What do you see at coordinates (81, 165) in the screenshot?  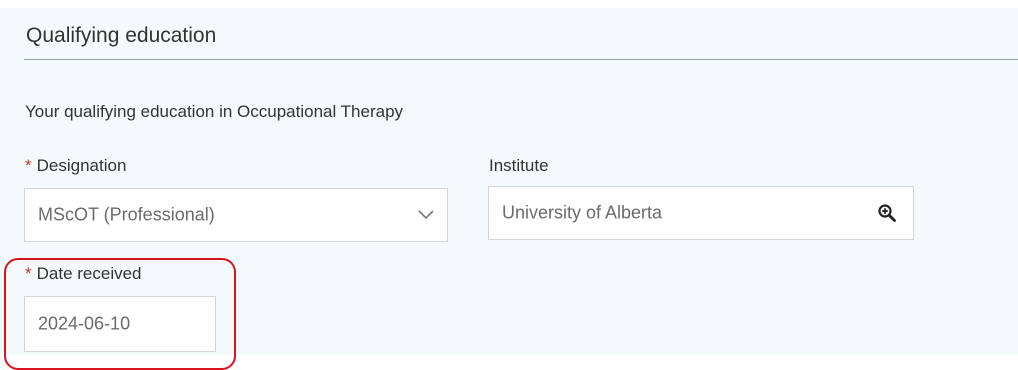 I see `designation-label-text: Designation` at bounding box center [81, 165].